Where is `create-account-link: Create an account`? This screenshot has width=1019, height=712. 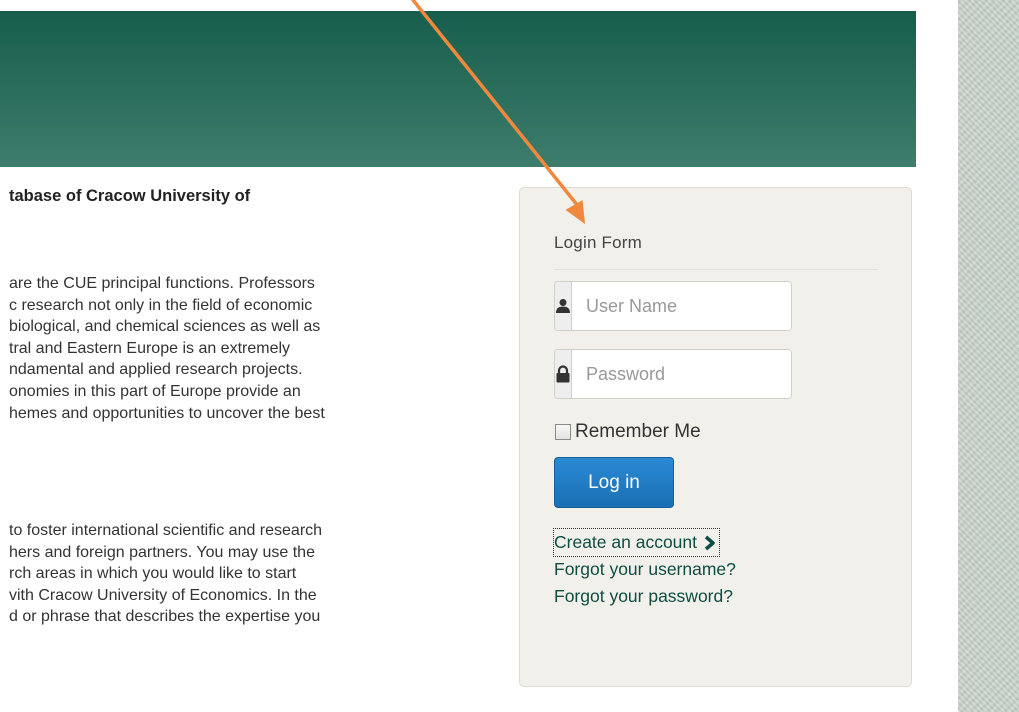 create-account-link: Create an account is located at coordinates (636, 542).